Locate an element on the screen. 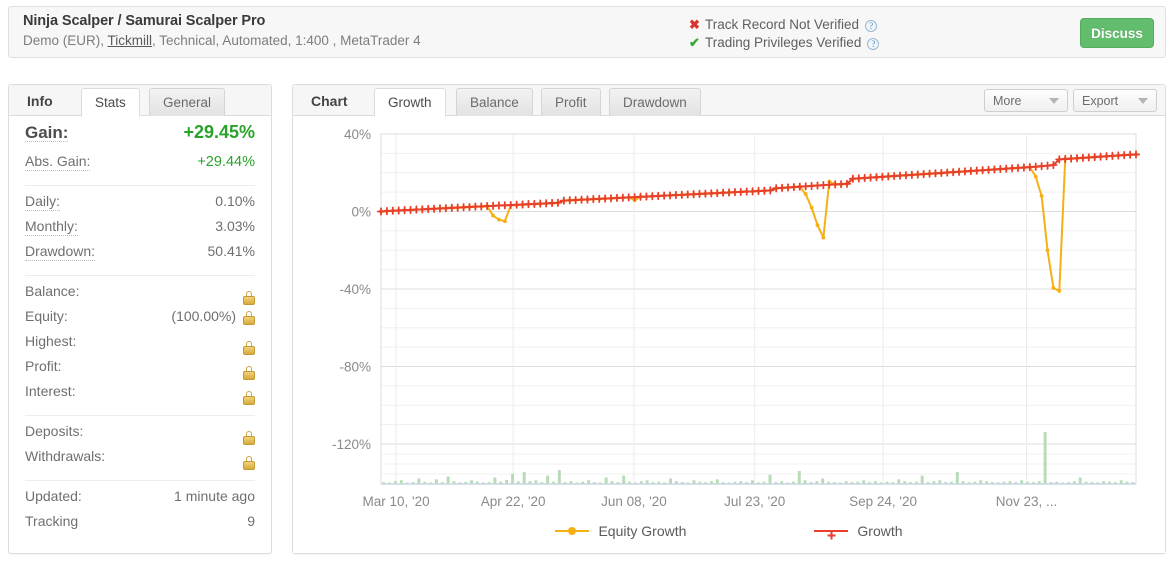 The width and height of the screenshot is (1174, 566). stat-label-tracking: Tracking is located at coordinates (52, 521).